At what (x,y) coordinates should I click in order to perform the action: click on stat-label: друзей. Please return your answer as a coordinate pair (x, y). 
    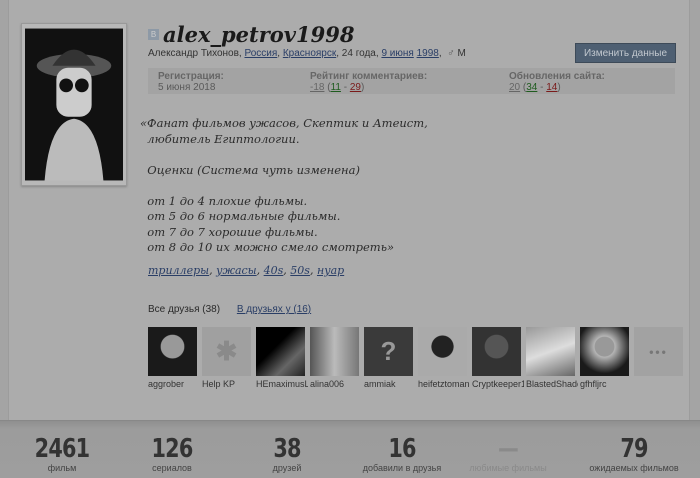
    Looking at the image, I should click on (287, 468).